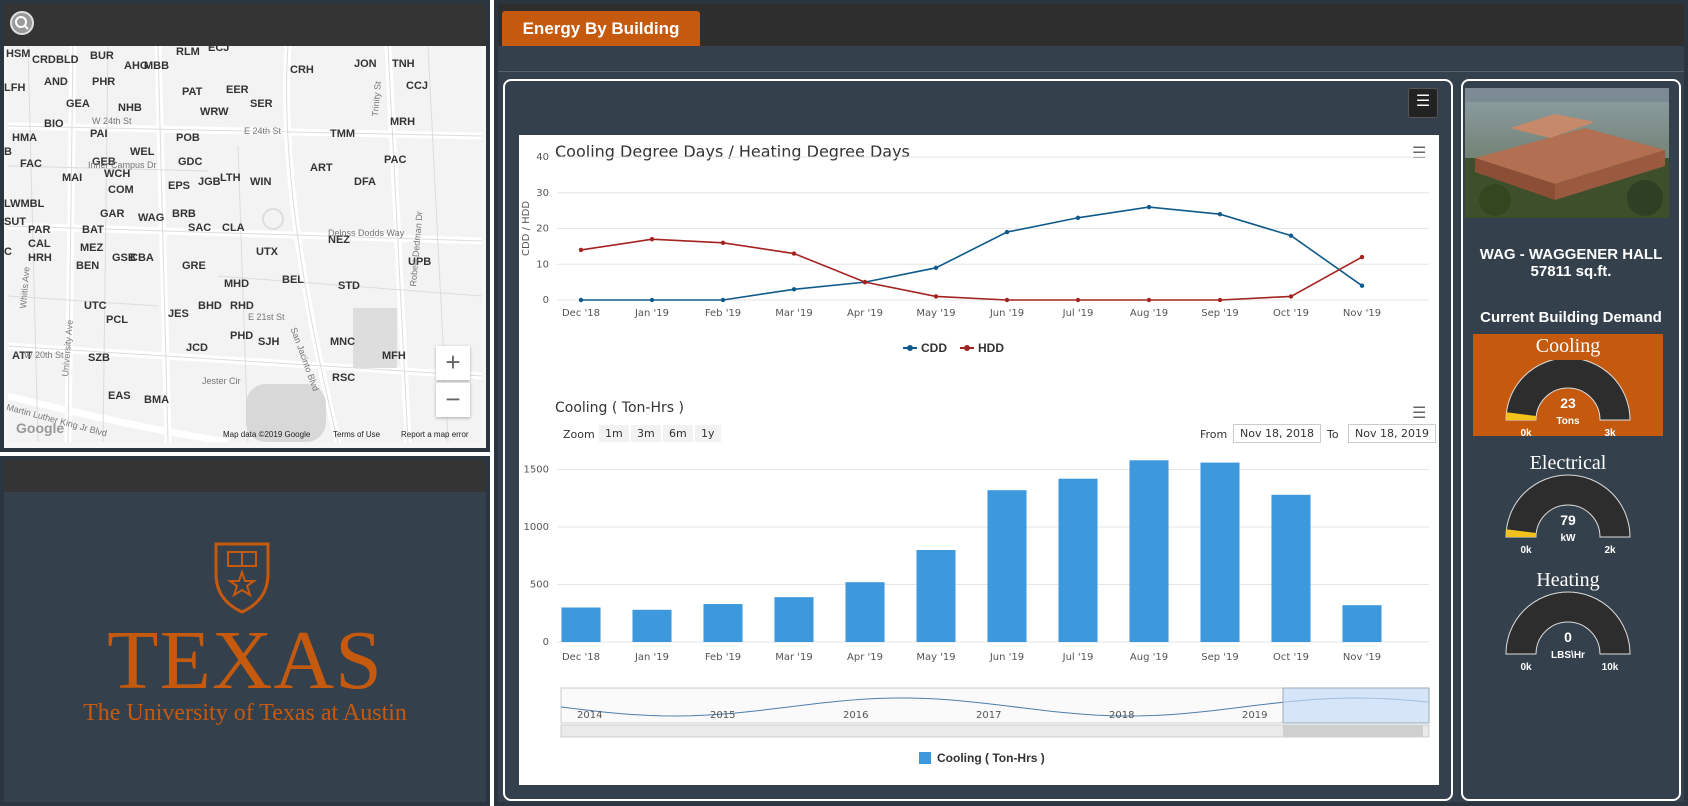  I want to click on google-logo: Google, so click(40, 428).